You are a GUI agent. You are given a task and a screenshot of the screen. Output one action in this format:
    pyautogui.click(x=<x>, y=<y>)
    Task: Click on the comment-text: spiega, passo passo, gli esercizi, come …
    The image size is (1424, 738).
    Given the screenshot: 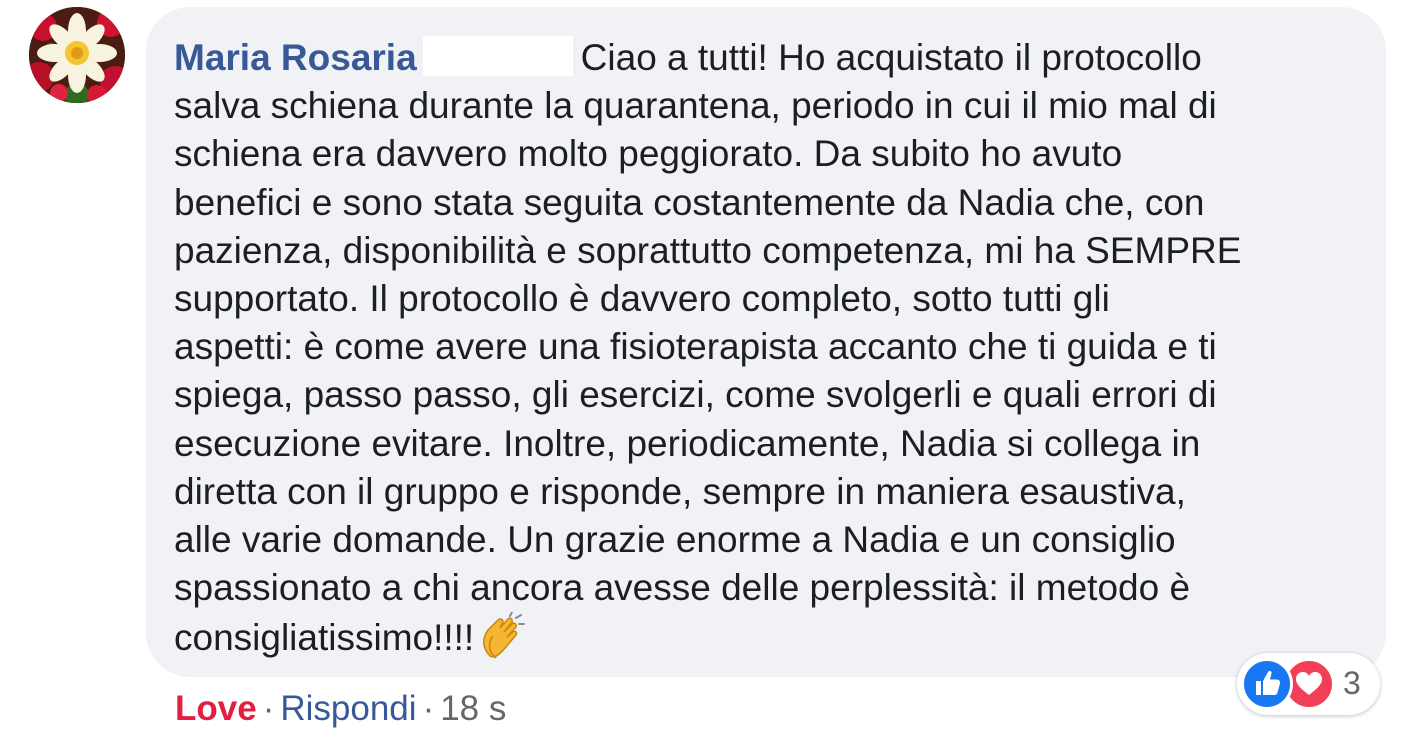 What is the action you would take?
    pyautogui.click(x=695, y=395)
    